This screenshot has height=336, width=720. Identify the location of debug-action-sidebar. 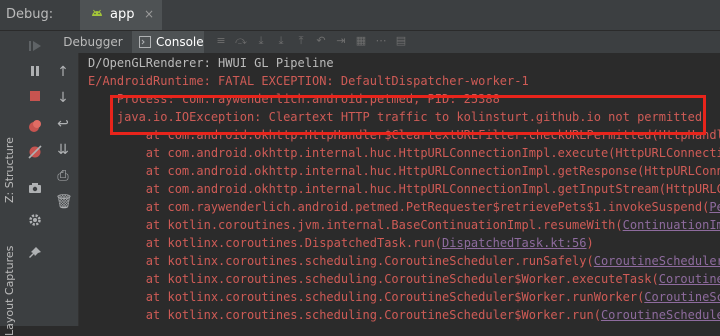
(35, 178).